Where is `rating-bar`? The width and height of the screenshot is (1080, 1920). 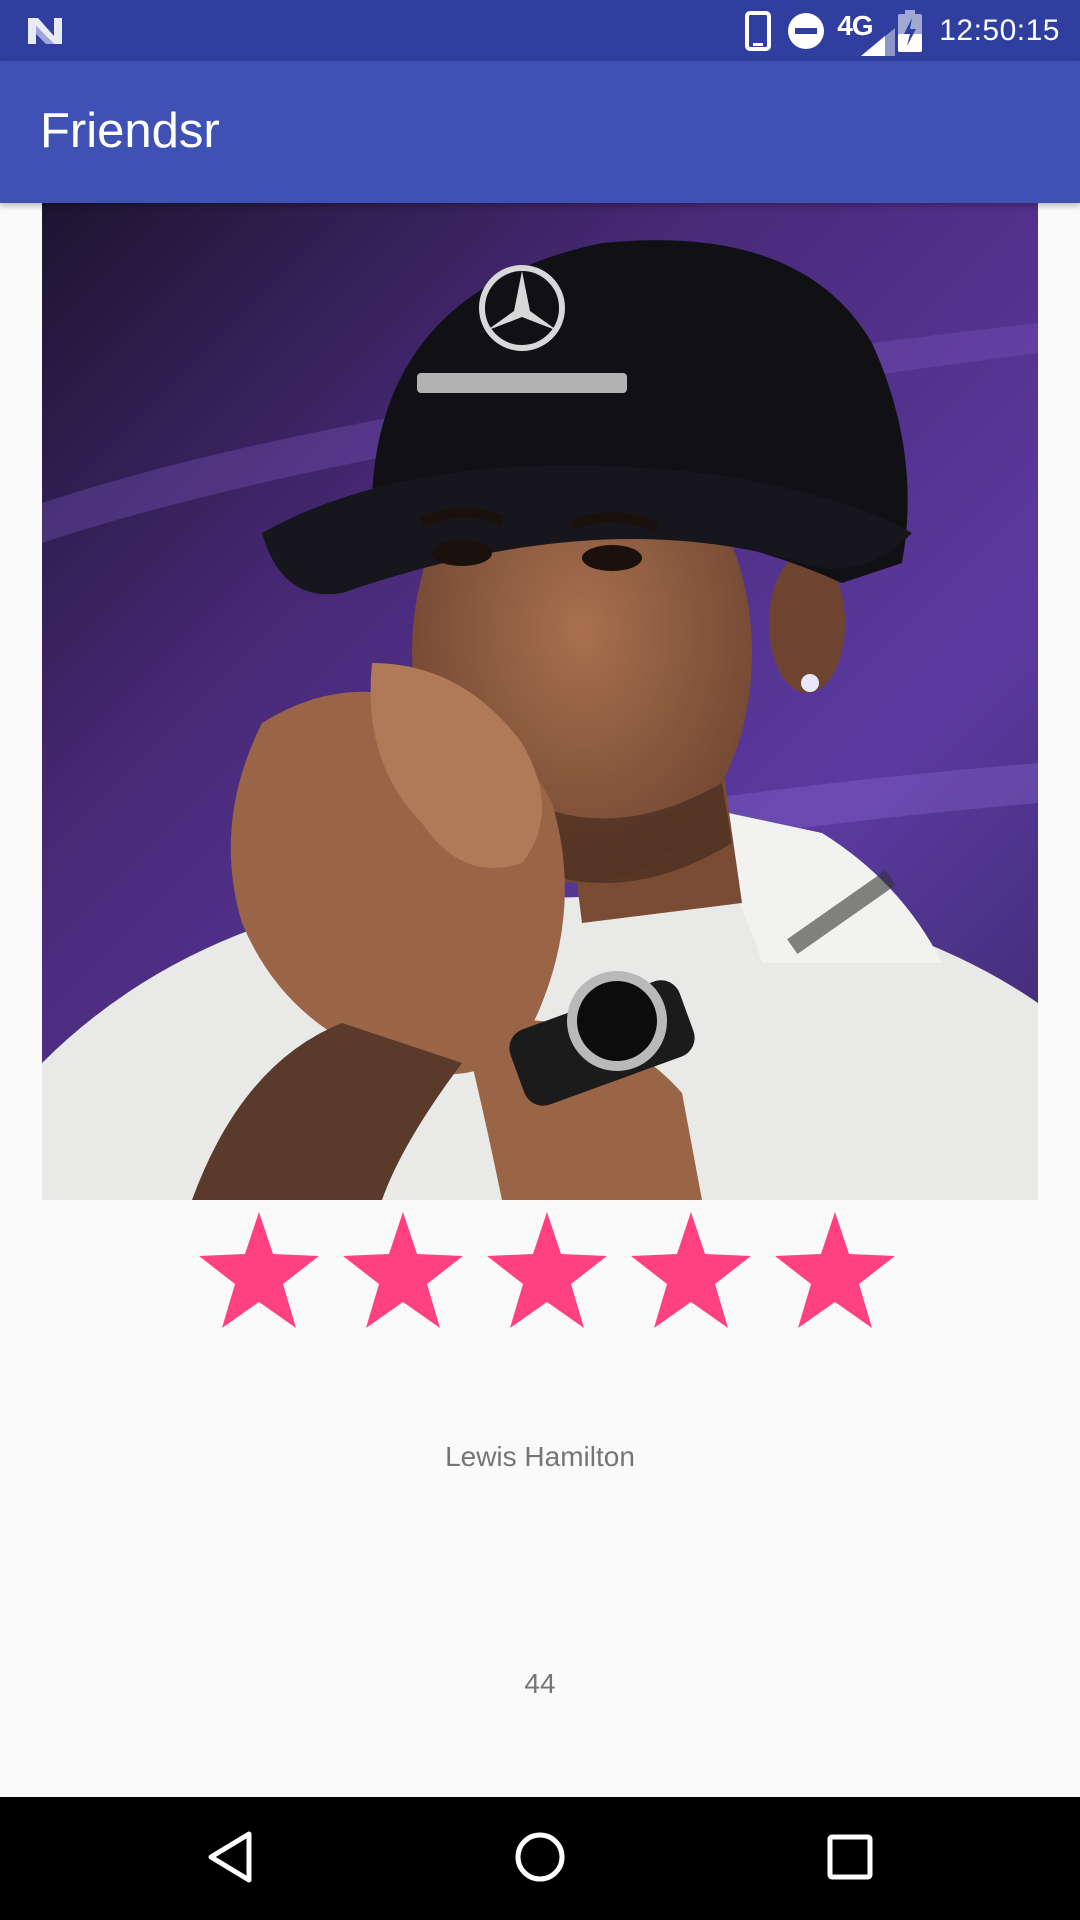 rating-bar is located at coordinates (547, 1270).